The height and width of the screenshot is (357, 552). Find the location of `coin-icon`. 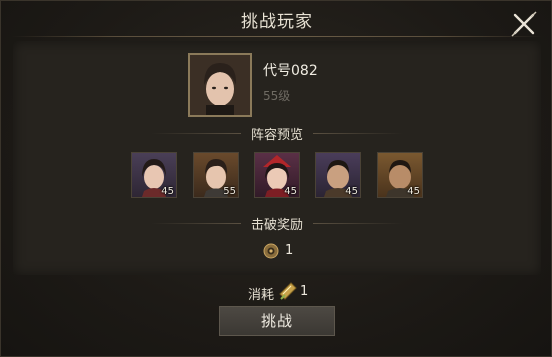

coin-icon is located at coordinates (271, 251).